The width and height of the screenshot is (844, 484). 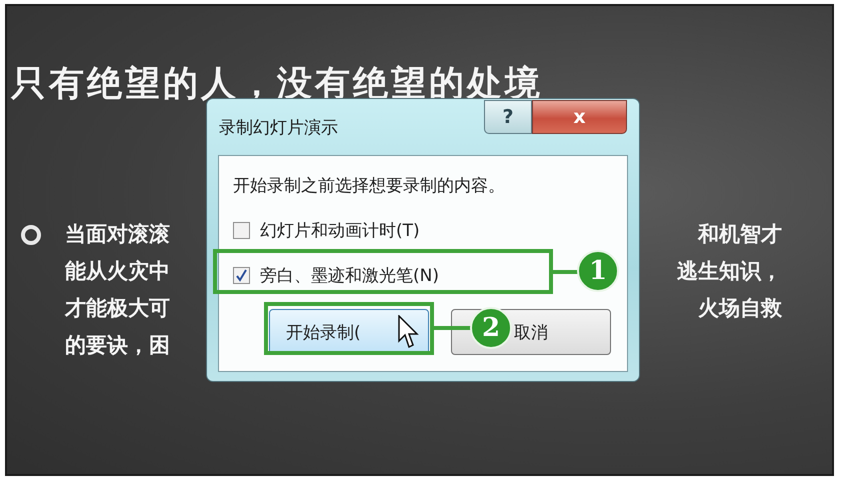 What do you see at coordinates (409, 332) in the screenshot?
I see `cursor-icon` at bounding box center [409, 332].